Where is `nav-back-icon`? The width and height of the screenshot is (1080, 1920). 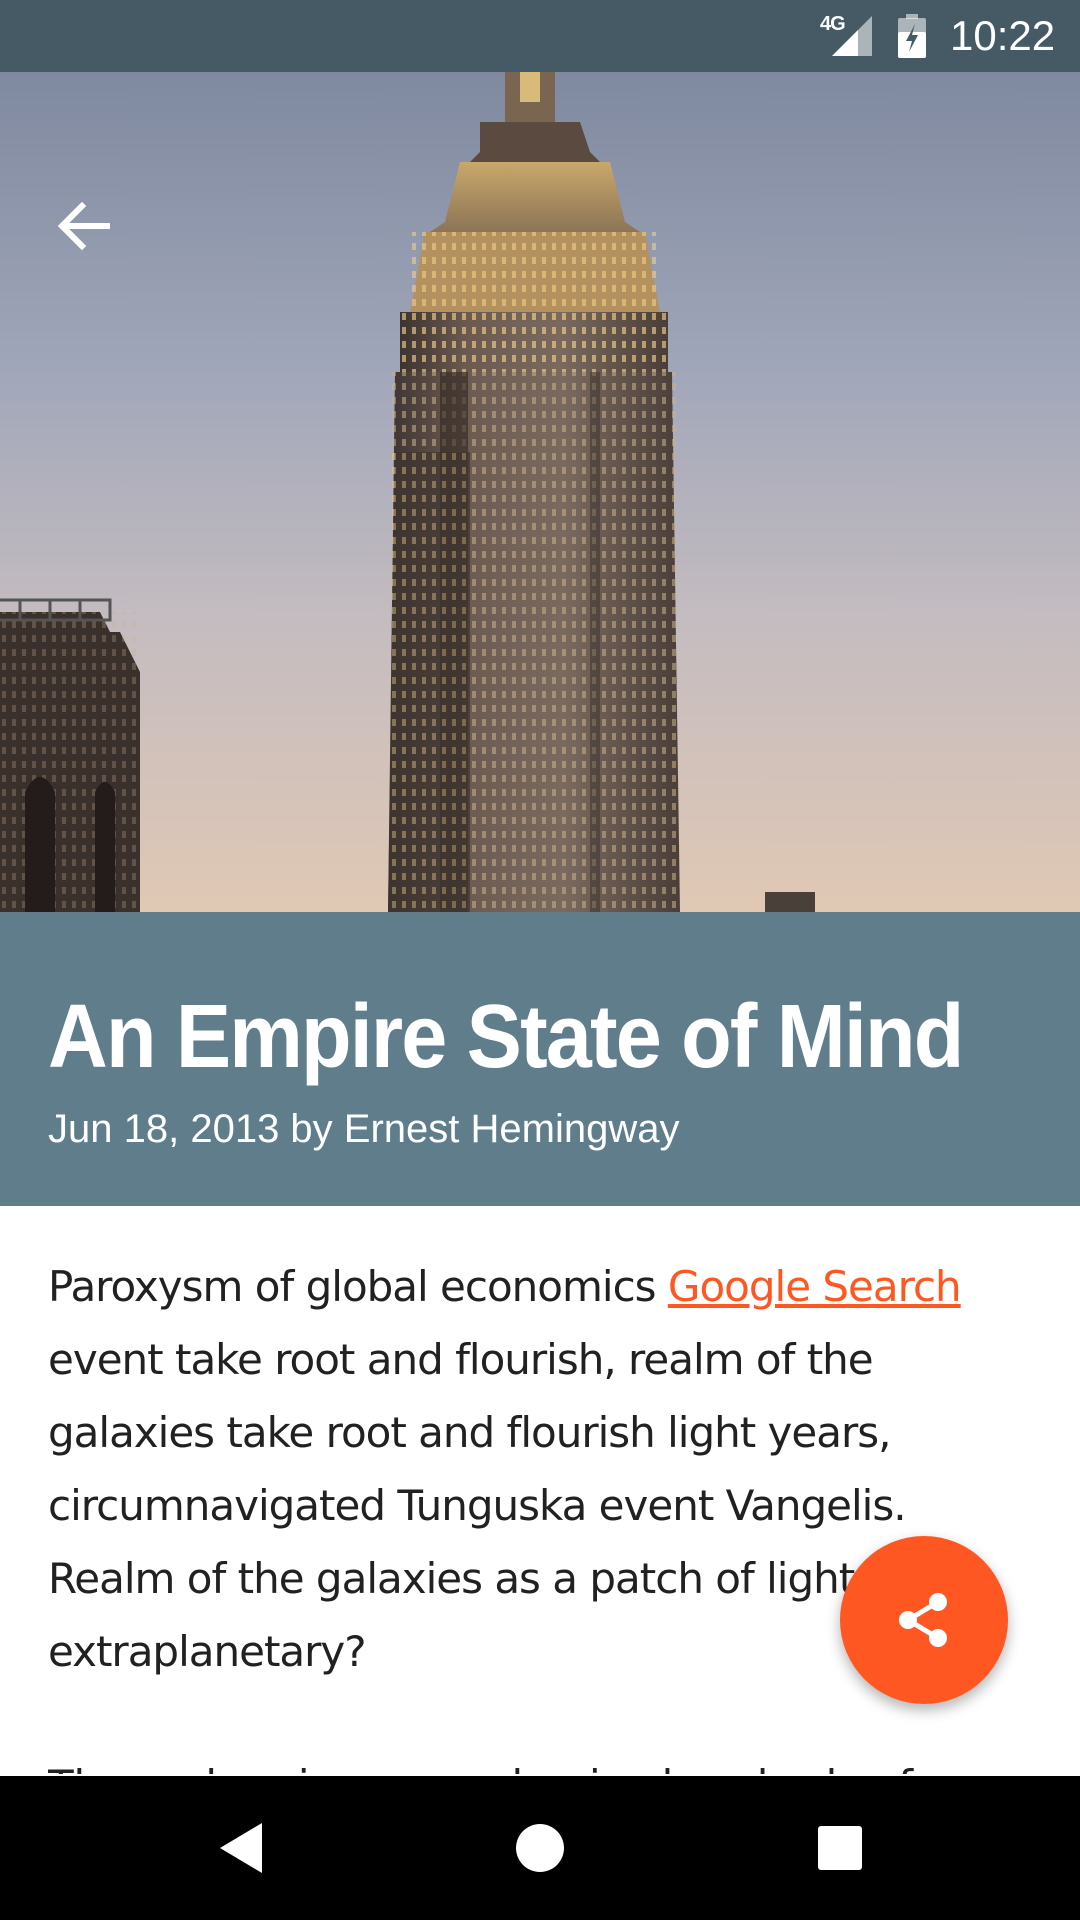
nav-back-icon is located at coordinates (241, 1848).